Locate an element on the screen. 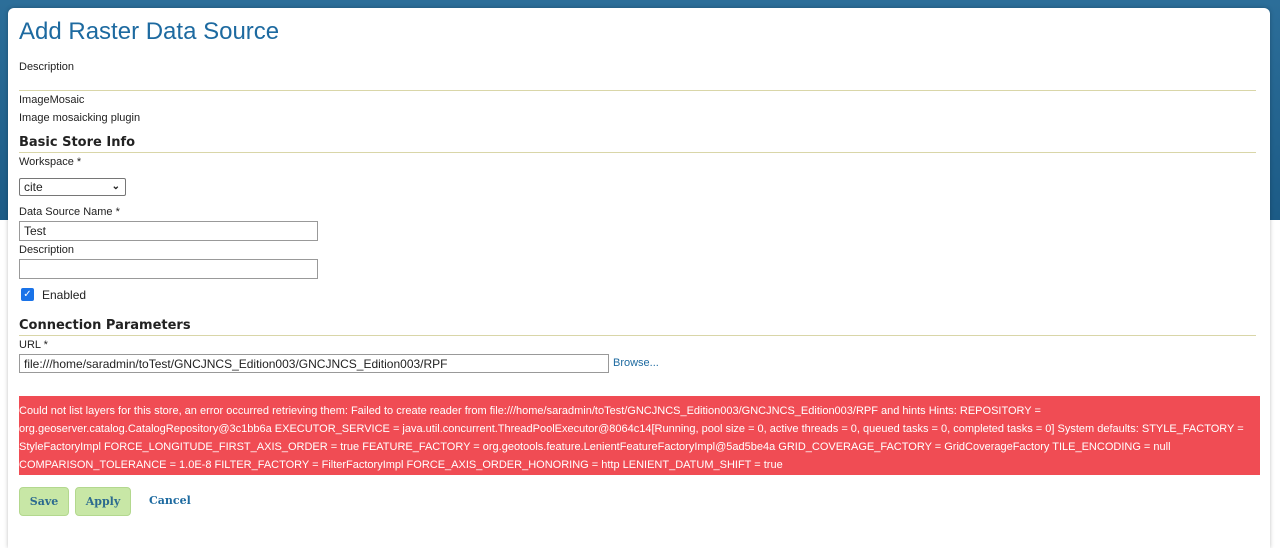 The width and height of the screenshot is (1280, 548). workspace-select-value: cite is located at coordinates (33, 187).